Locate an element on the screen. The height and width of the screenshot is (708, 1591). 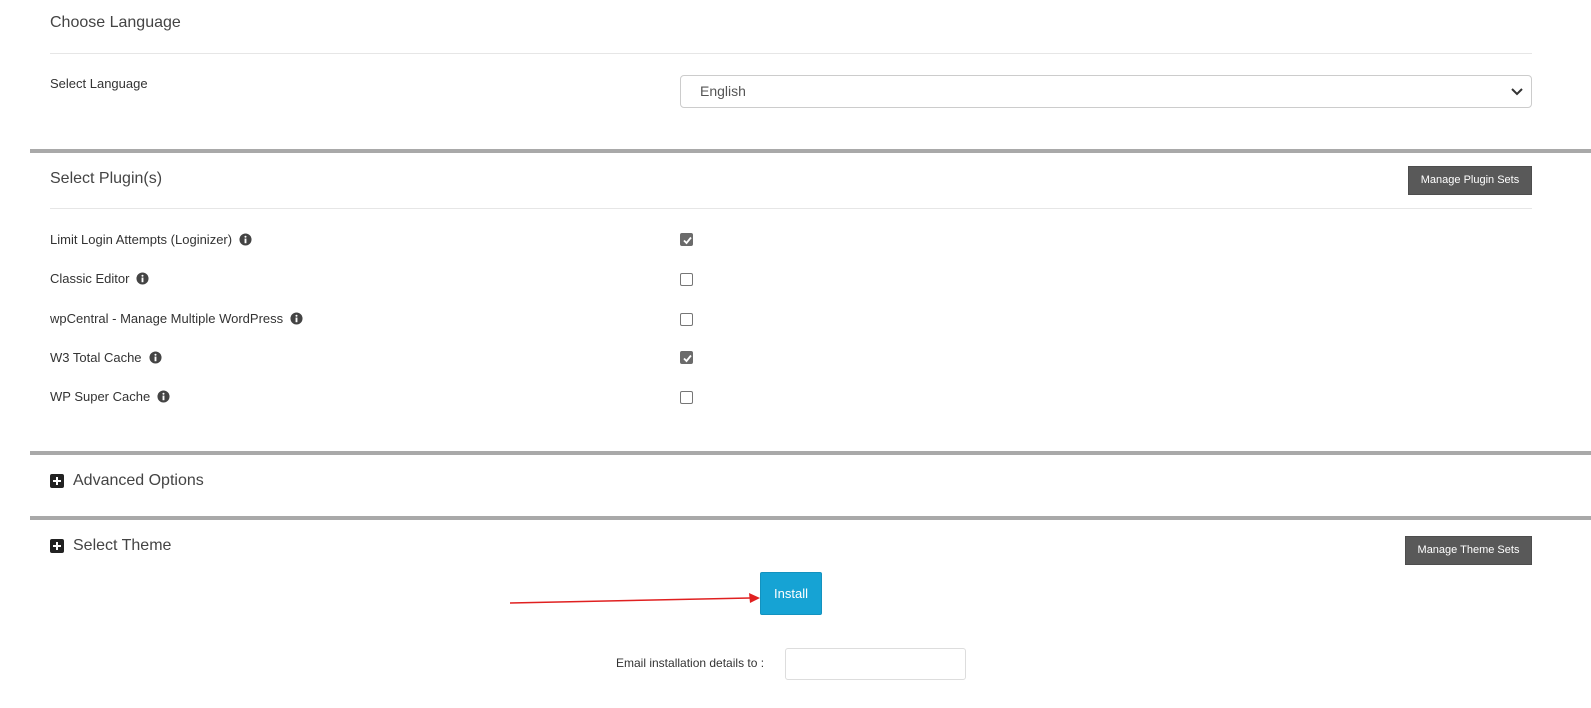
annotation-arrow-icon is located at coordinates (635, 598).